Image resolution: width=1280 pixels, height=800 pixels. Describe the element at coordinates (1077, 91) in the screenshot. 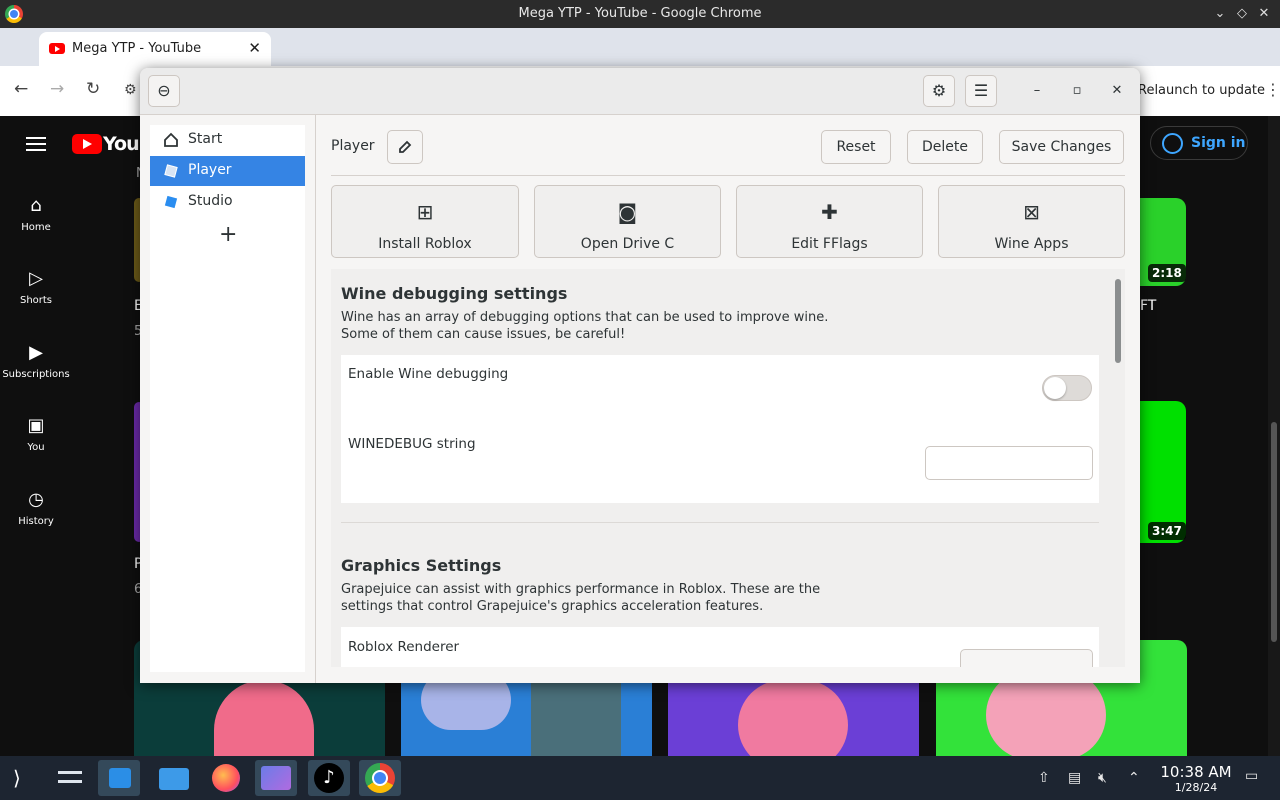

I see `maximize-icon: ▫` at that location.